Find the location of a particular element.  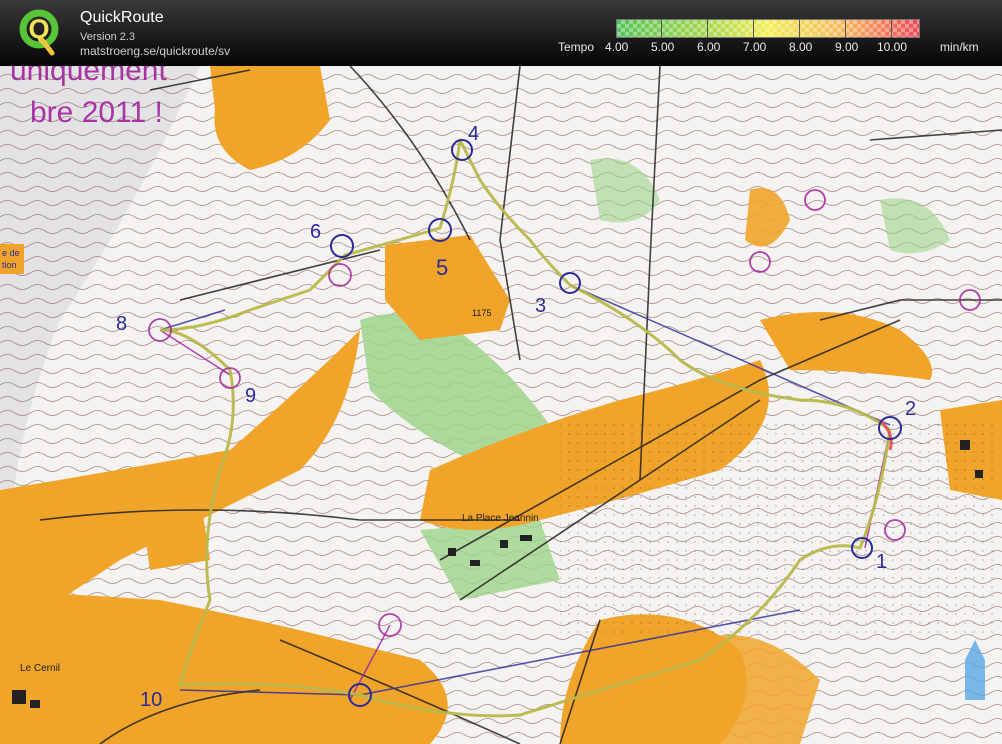

place-label: La Place Jeannin is located at coordinates (500, 518).